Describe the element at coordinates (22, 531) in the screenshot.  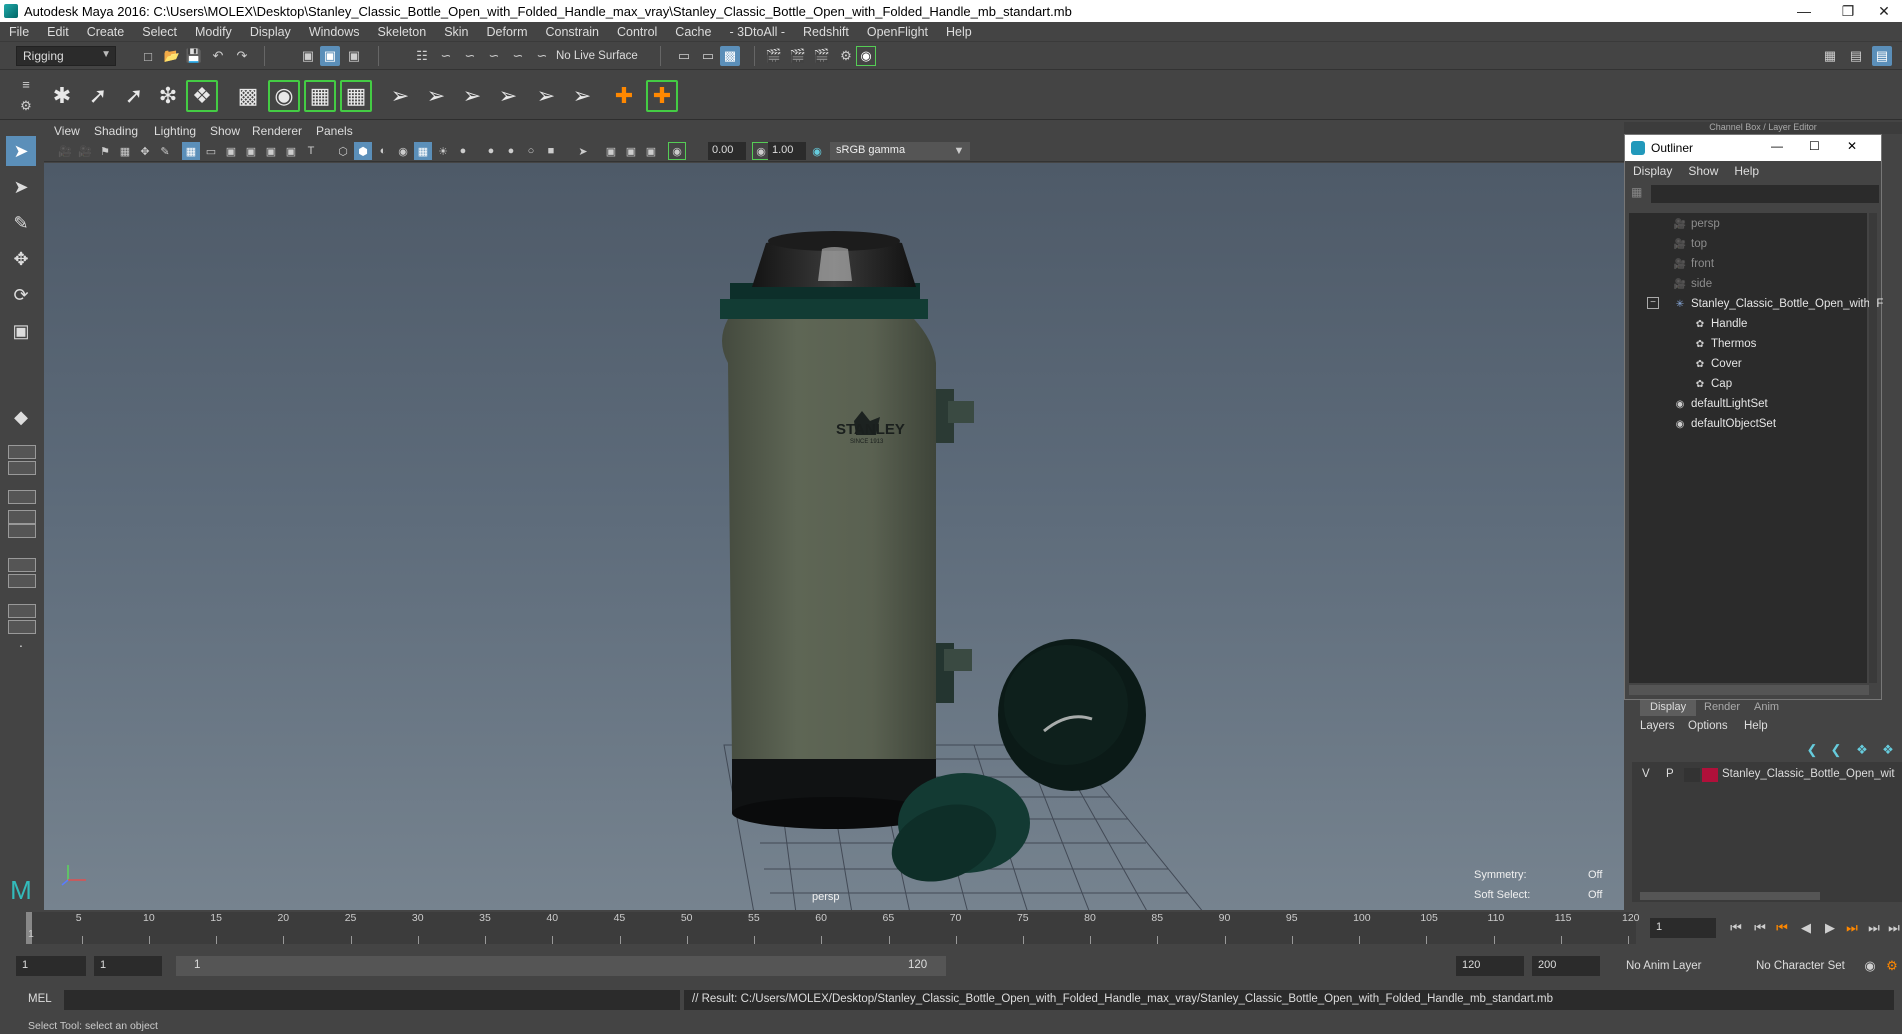
I see `layout-hypershade-icon` at that location.